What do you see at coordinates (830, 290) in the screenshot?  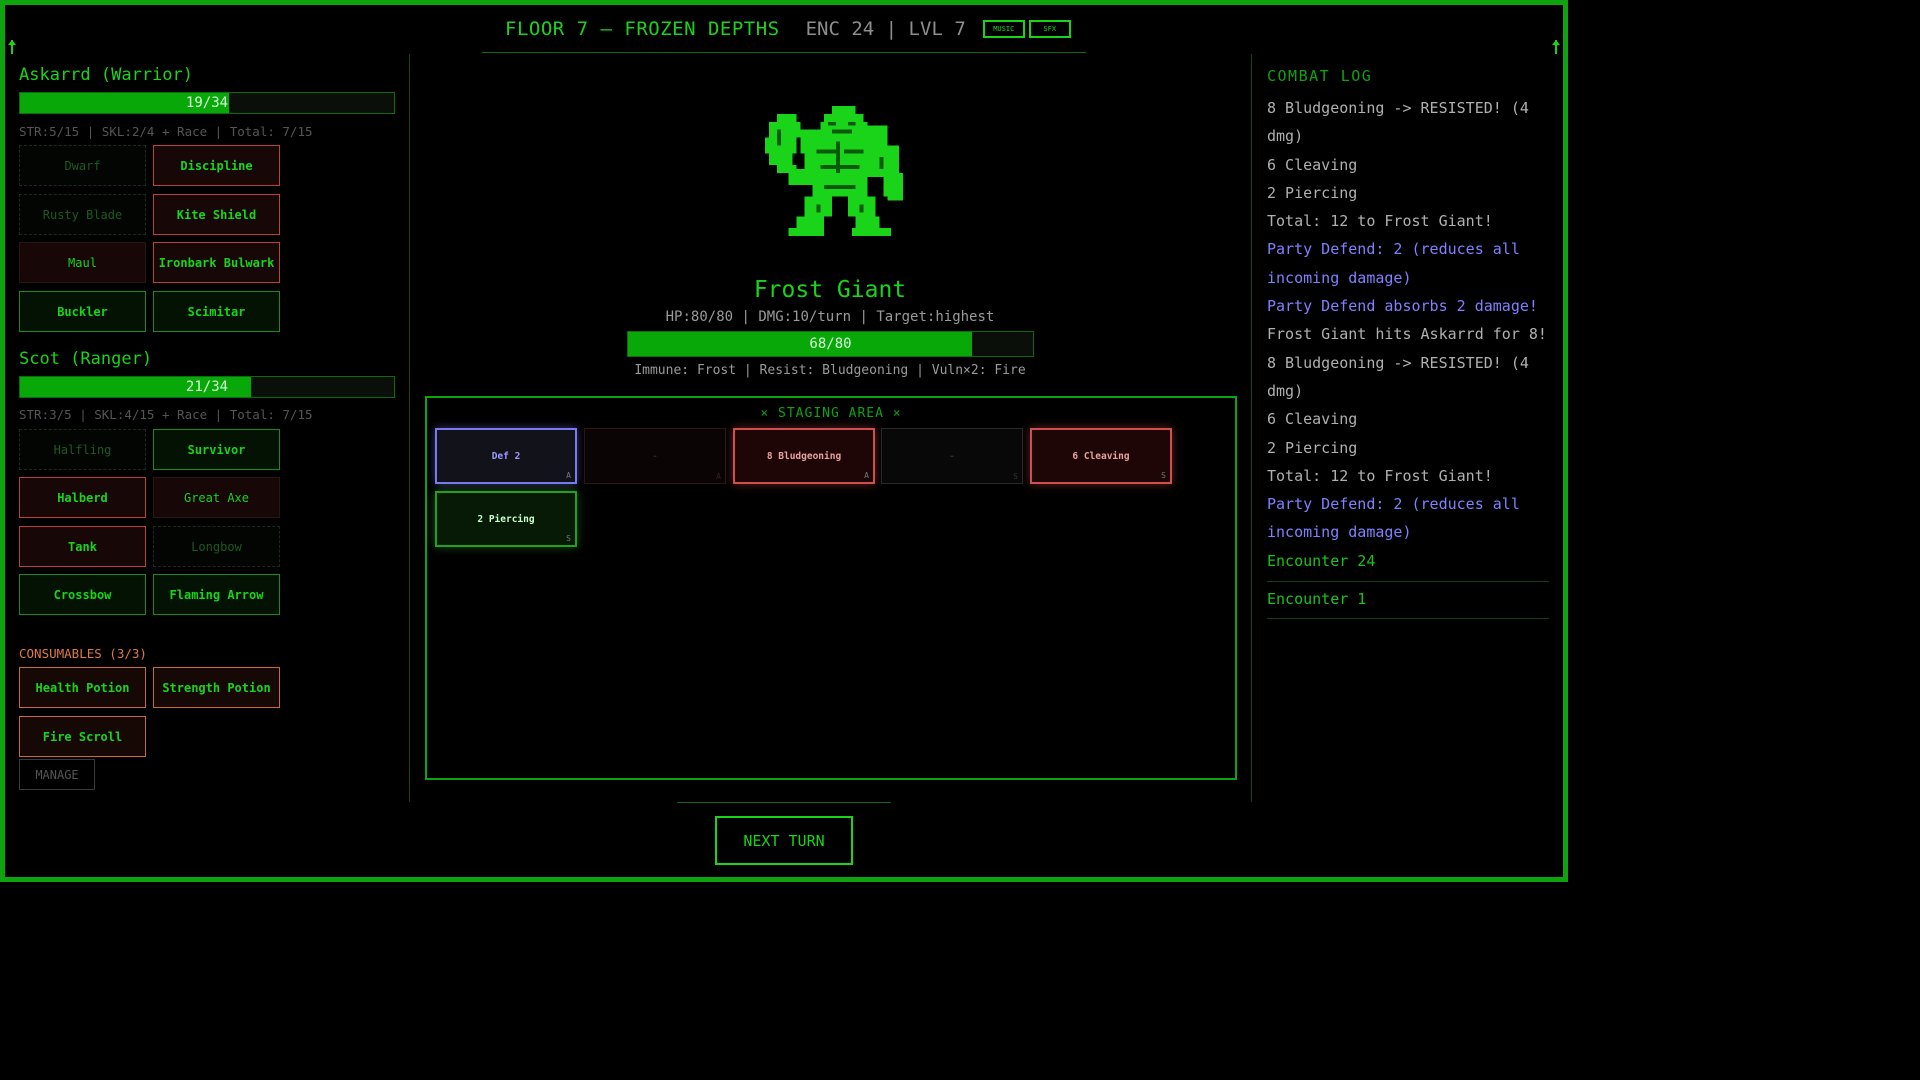 I see `enemy-name: Frost Giant` at bounding box center [830, 290].